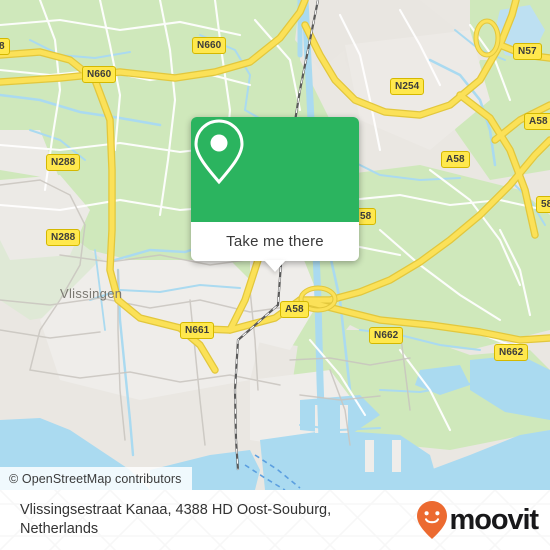  What do you see at coordinates (386, 335) in the screenshot?
I see `road-shield-n662-west: N662` at bounding box center [386, 335].